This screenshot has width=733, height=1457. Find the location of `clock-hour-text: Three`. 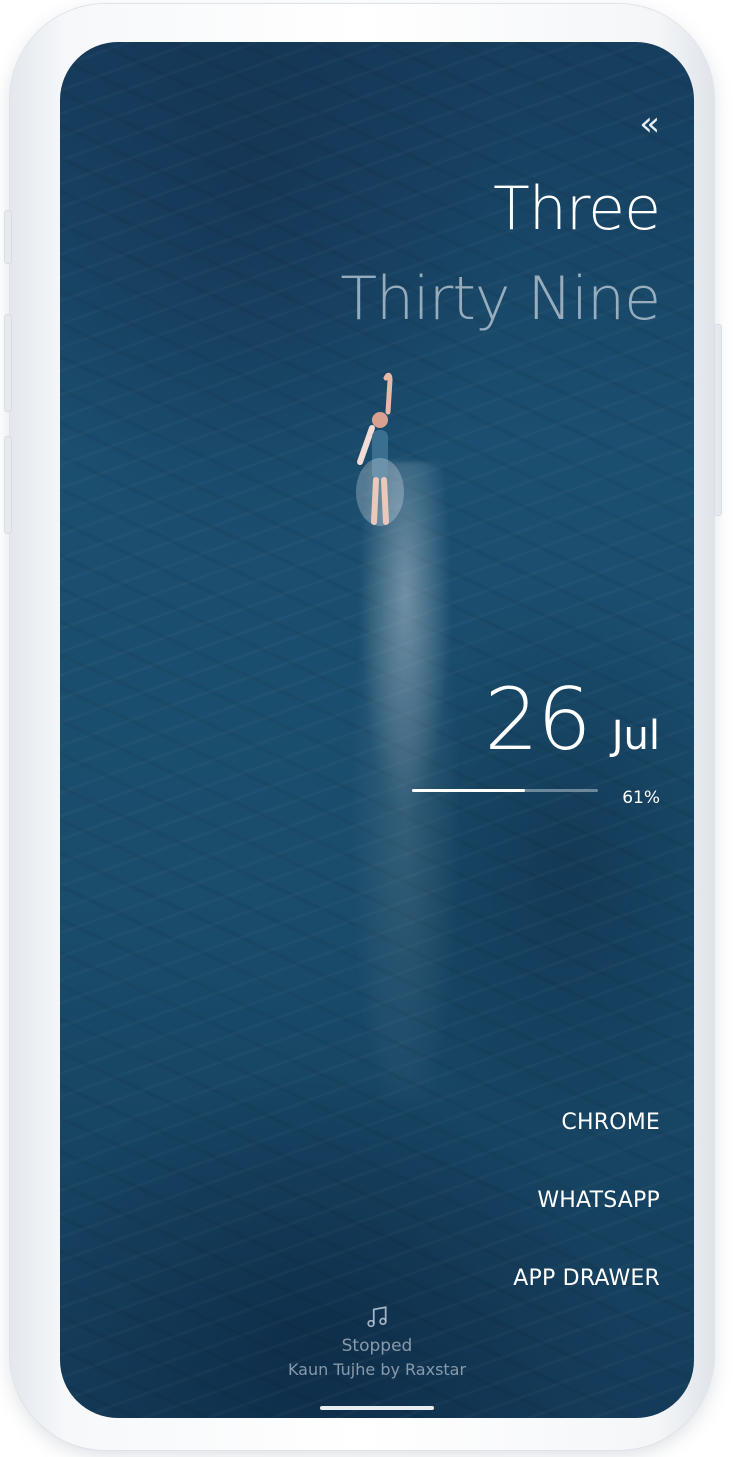

clock-hour-text: Three is located at coordinates (577, 209).